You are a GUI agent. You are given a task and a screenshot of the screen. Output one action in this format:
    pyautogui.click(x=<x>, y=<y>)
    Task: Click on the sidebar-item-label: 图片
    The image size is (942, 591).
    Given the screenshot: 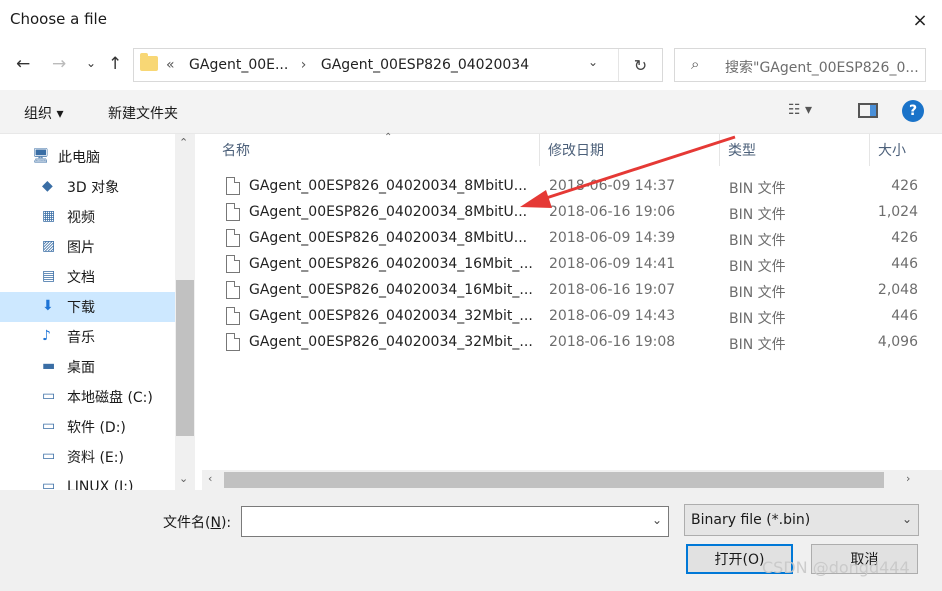 What is the action you would take?
    pyautogui.click(x=81, y=248)
    